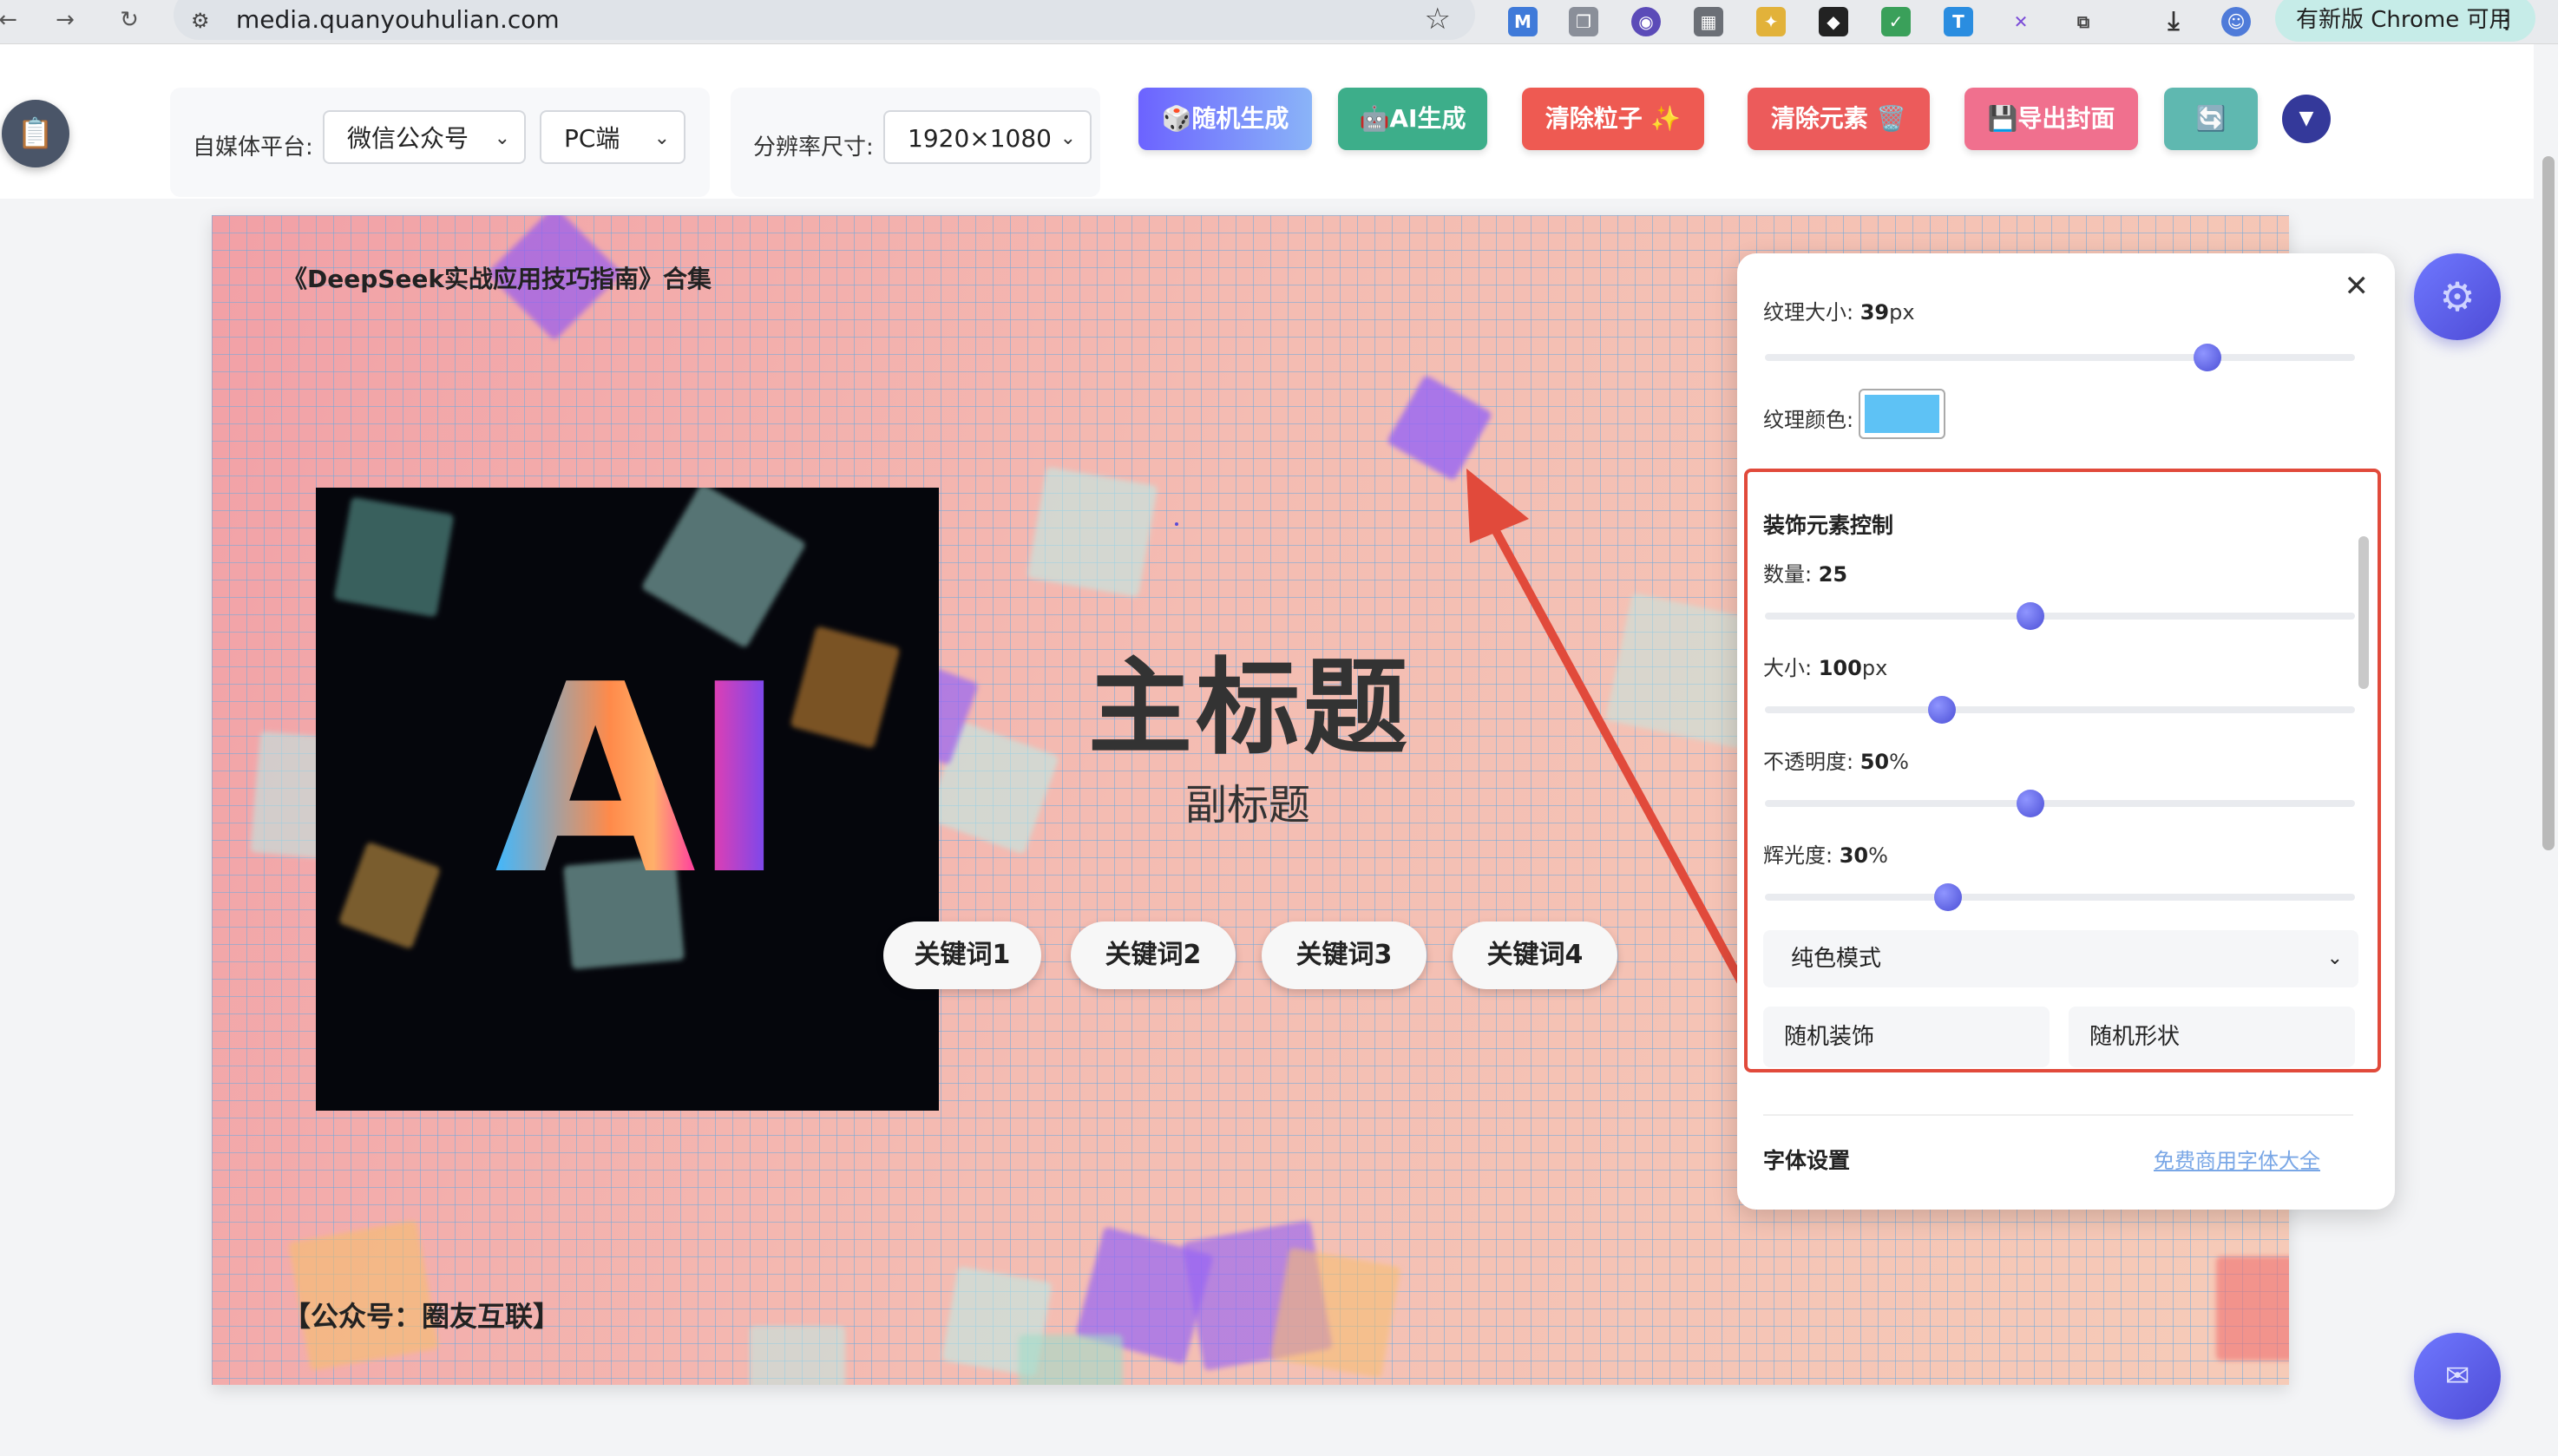 The height and width of the screenshot is (1456, 2558). Describe the element at coordinates (2363, 612) in the screenshot. I see `panel-scrollbar` at that location.